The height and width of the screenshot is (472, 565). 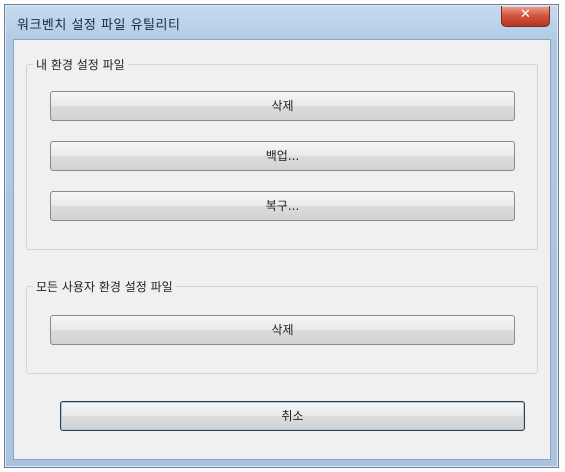 I want to click on close-icon: ✕, so click(x=525, y=14).